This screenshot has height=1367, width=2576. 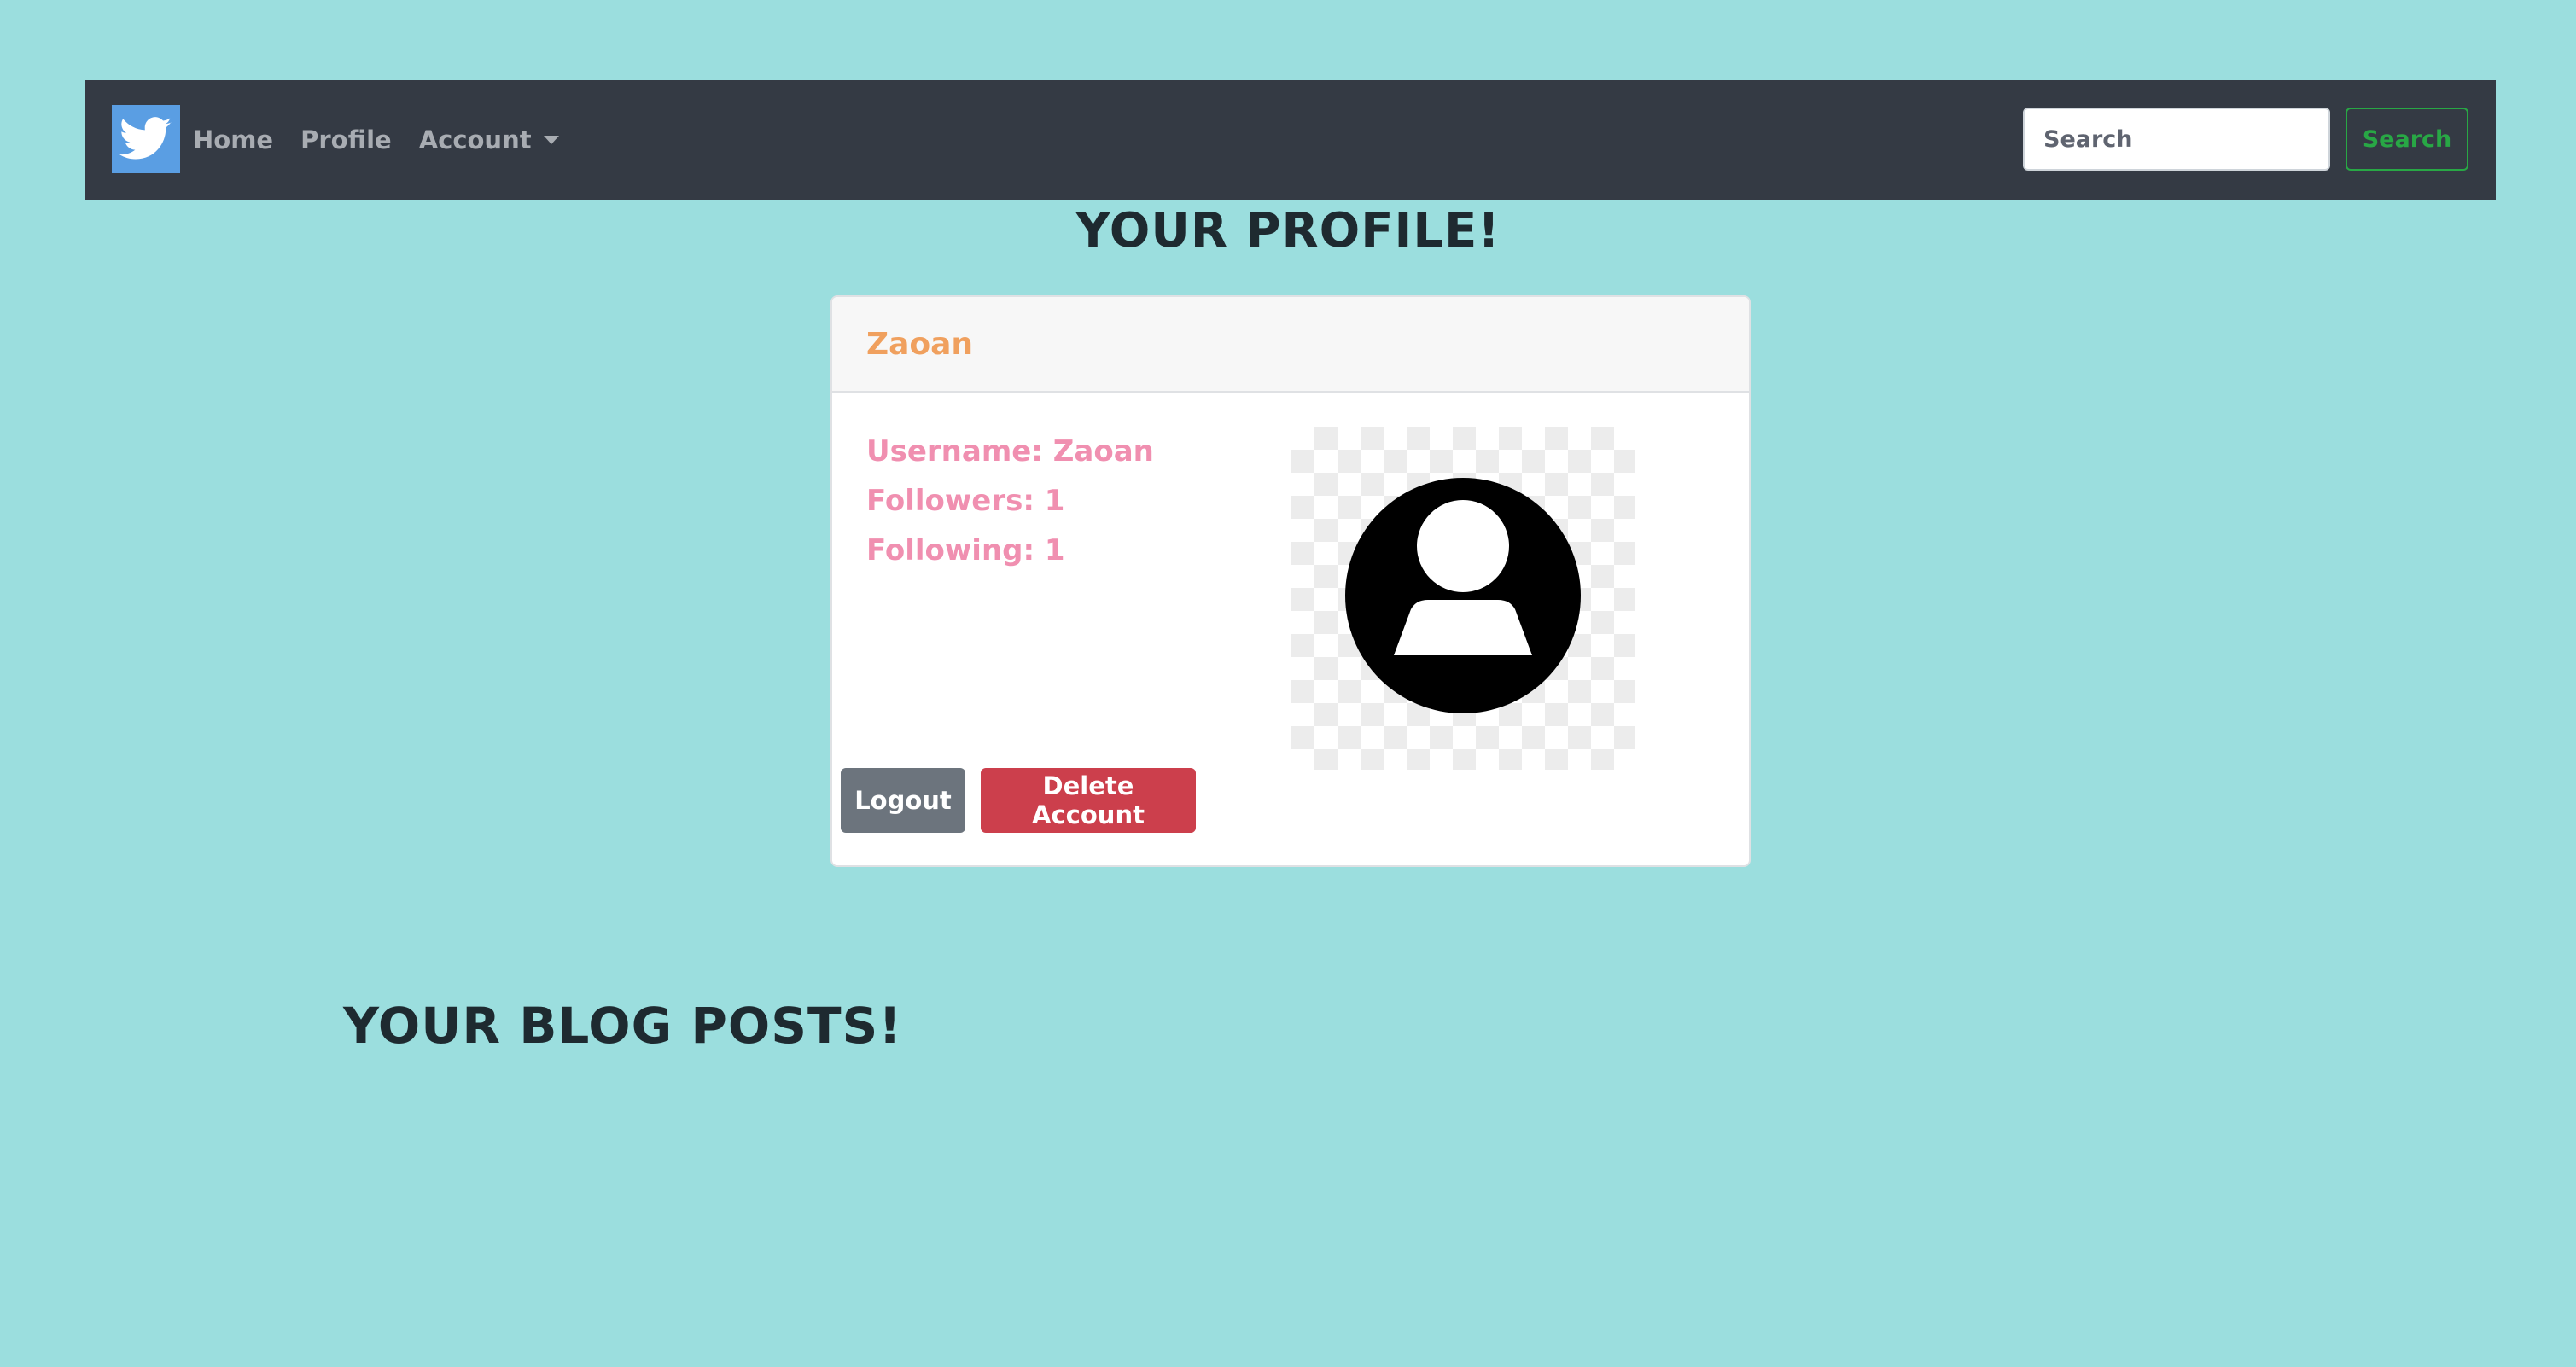 What do you see at coordinates (346, 139) in the screenshot?
I see `nav-profile-link: Profile` at bounding box center [346, 139].